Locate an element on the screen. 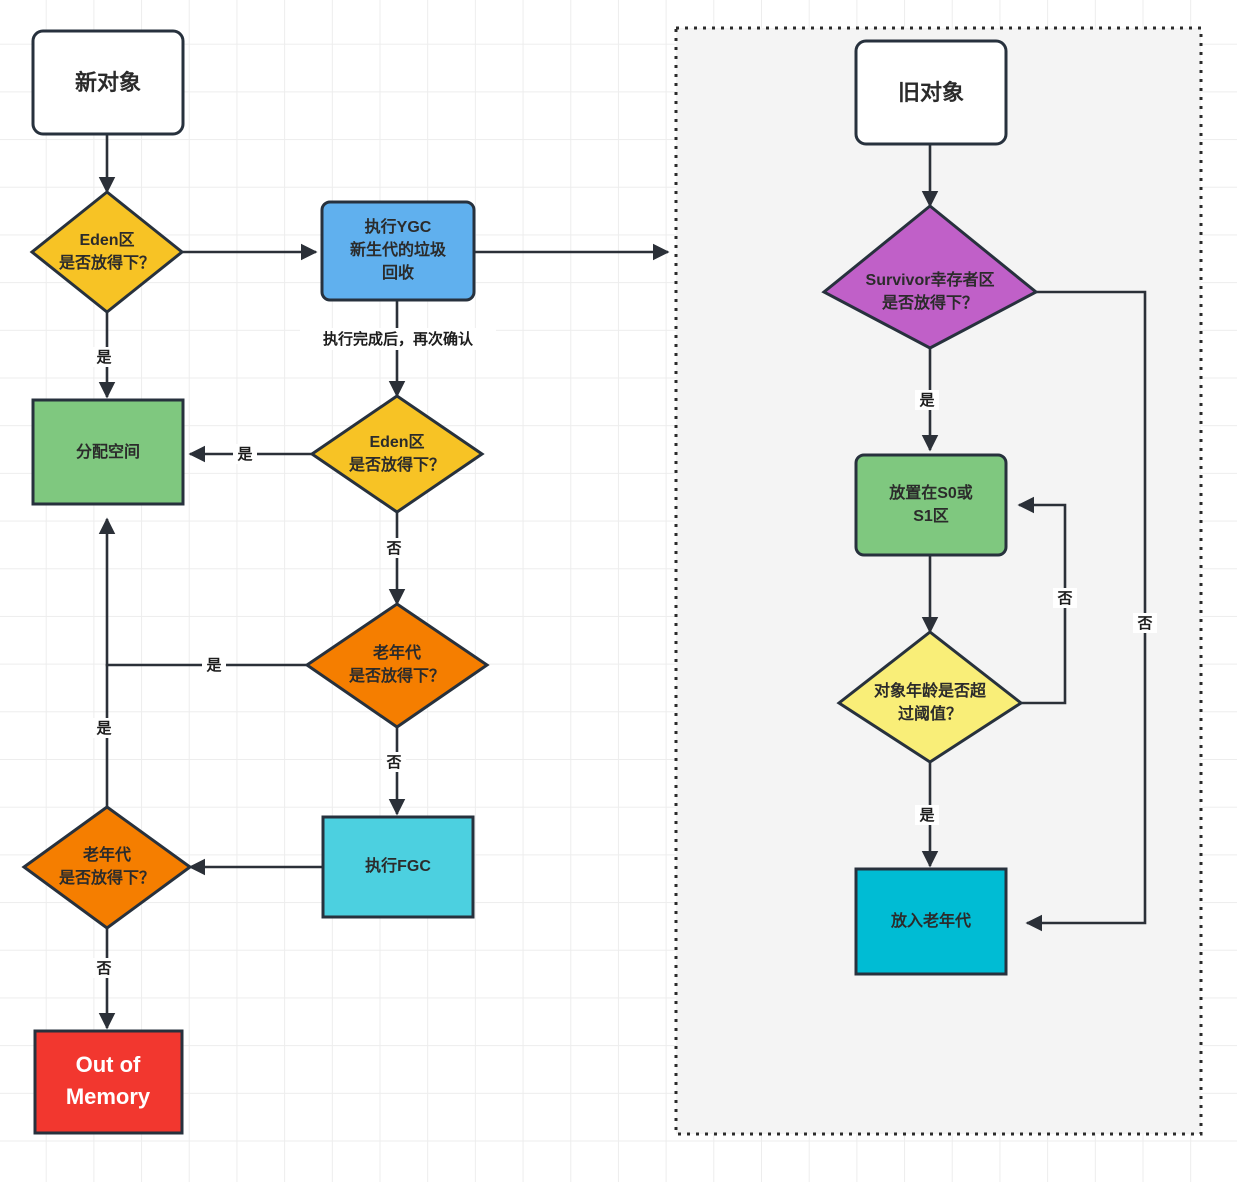 The width and height of the screenshot is (1237, 1182). node-run-ygc: 执行YGC 新生代的垃圾 回收 is located at coordinates (398, 251).